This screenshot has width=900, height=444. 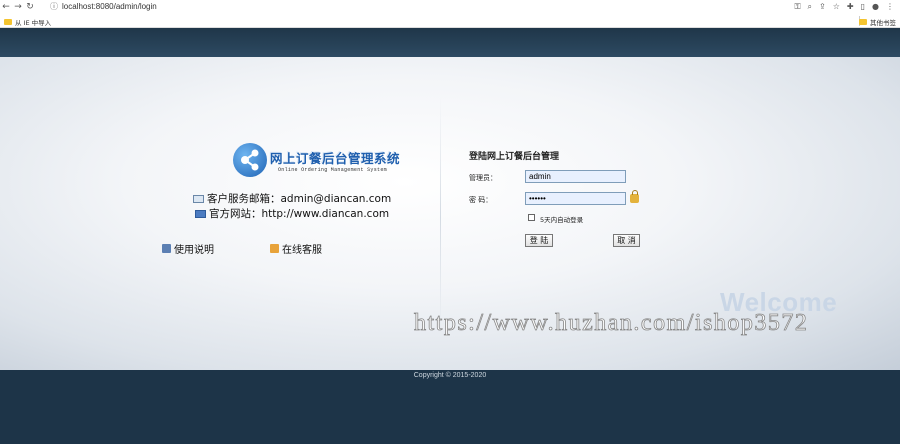 I want to click on extensions-icon: ✚, so click(x=850, y=7).